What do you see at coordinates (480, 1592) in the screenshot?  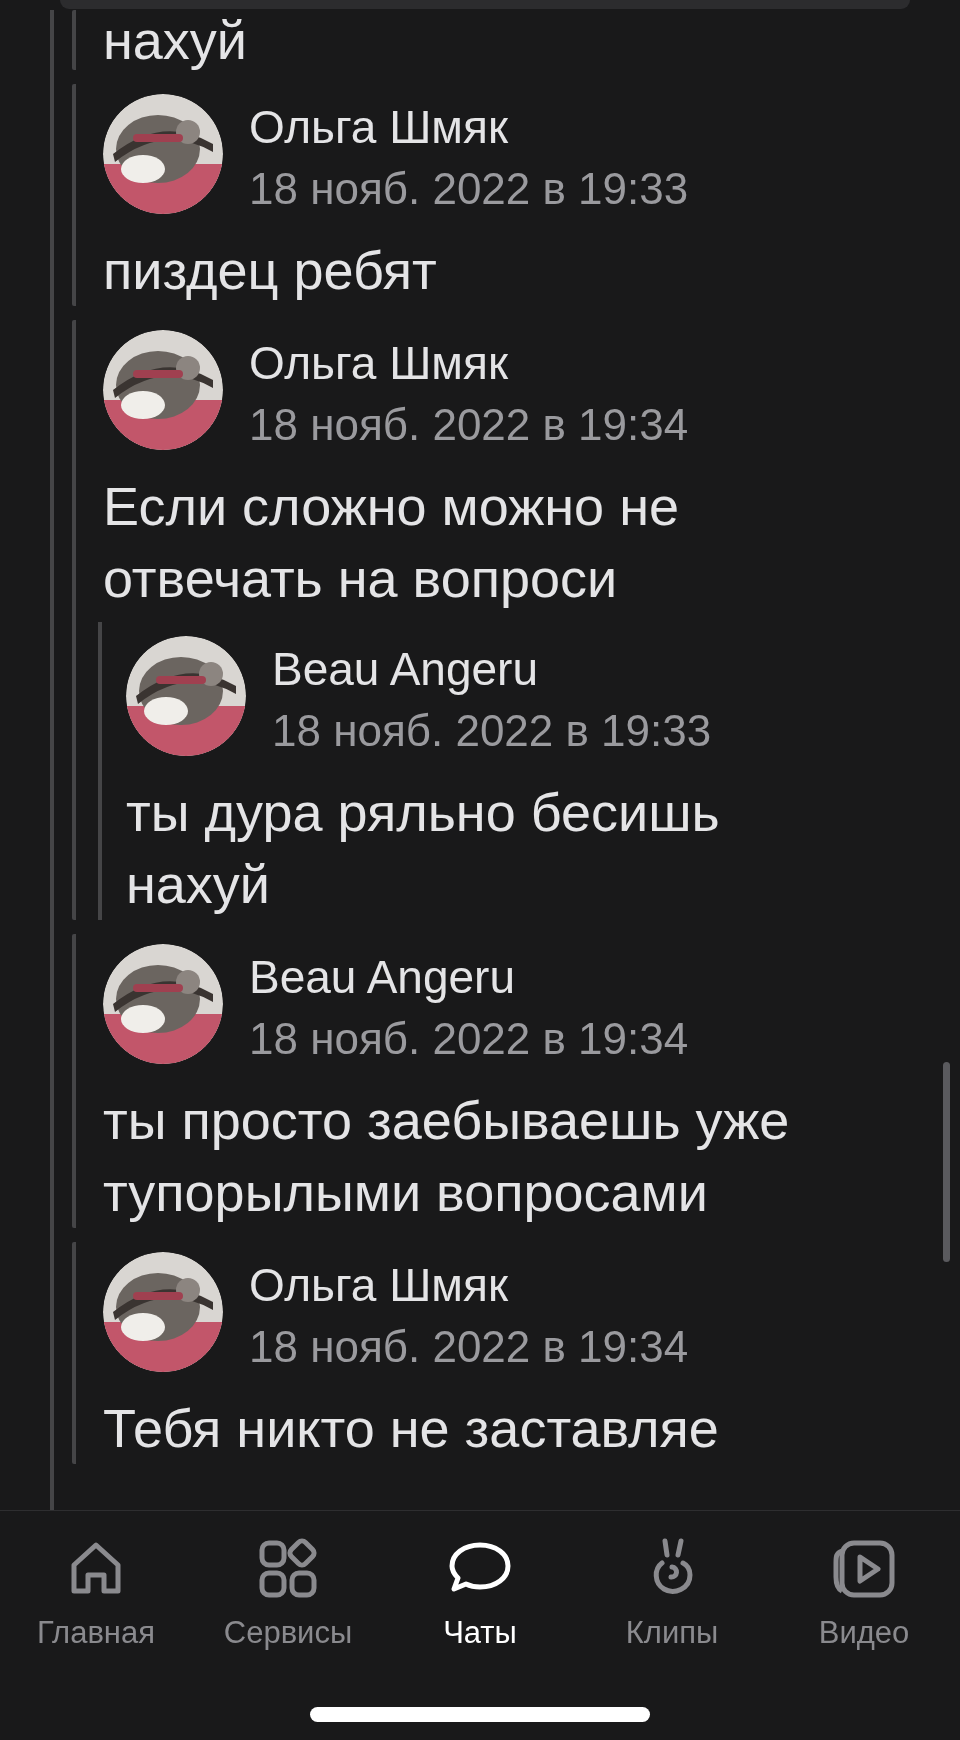 I see `tab-button: Чаты` at bounding box center [480, 1592].